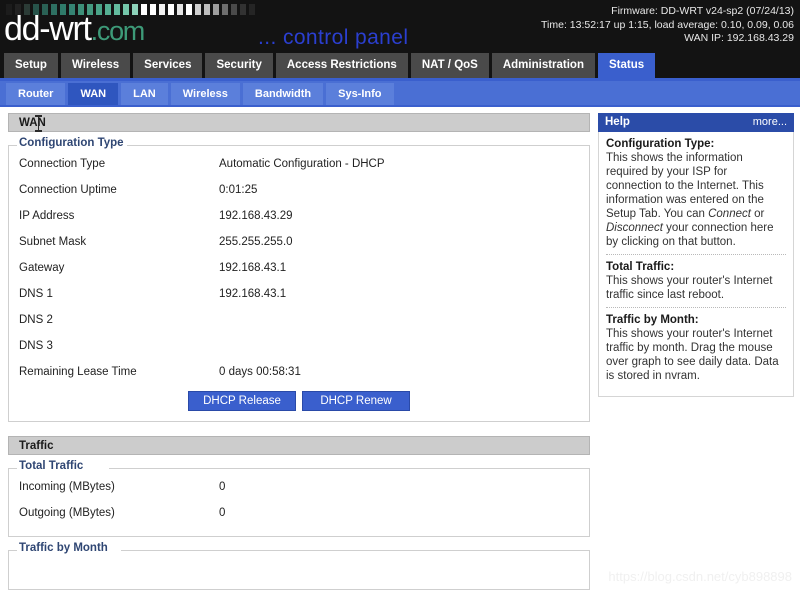 This screenshot has height=596, width=800. I want to click on info-row-label: IP Address, so click(47, 216).